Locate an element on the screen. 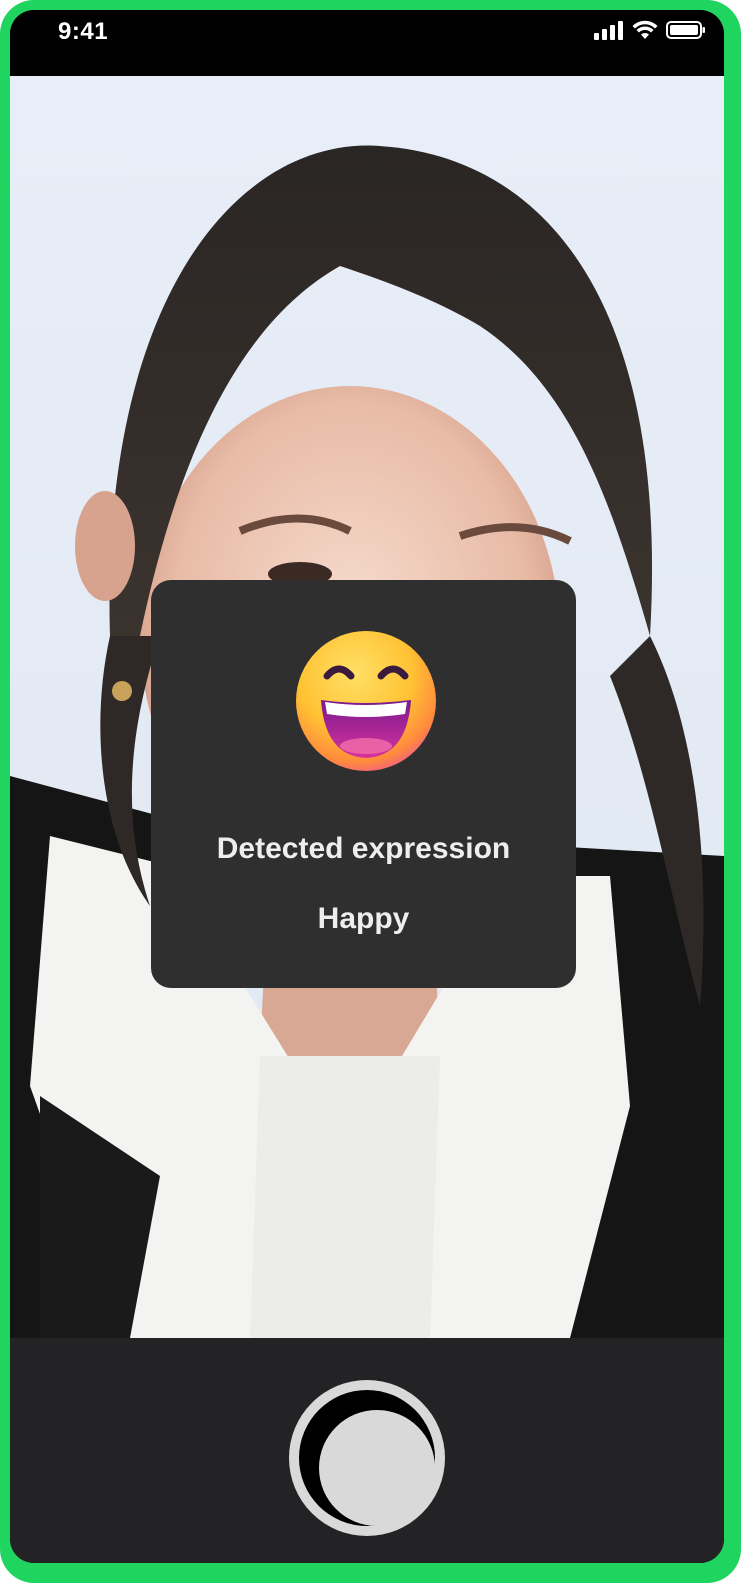 Image resolution: width=741 pixels, height=1583 pixels. cellular-signal-icon is located at coordinates (609, 32).